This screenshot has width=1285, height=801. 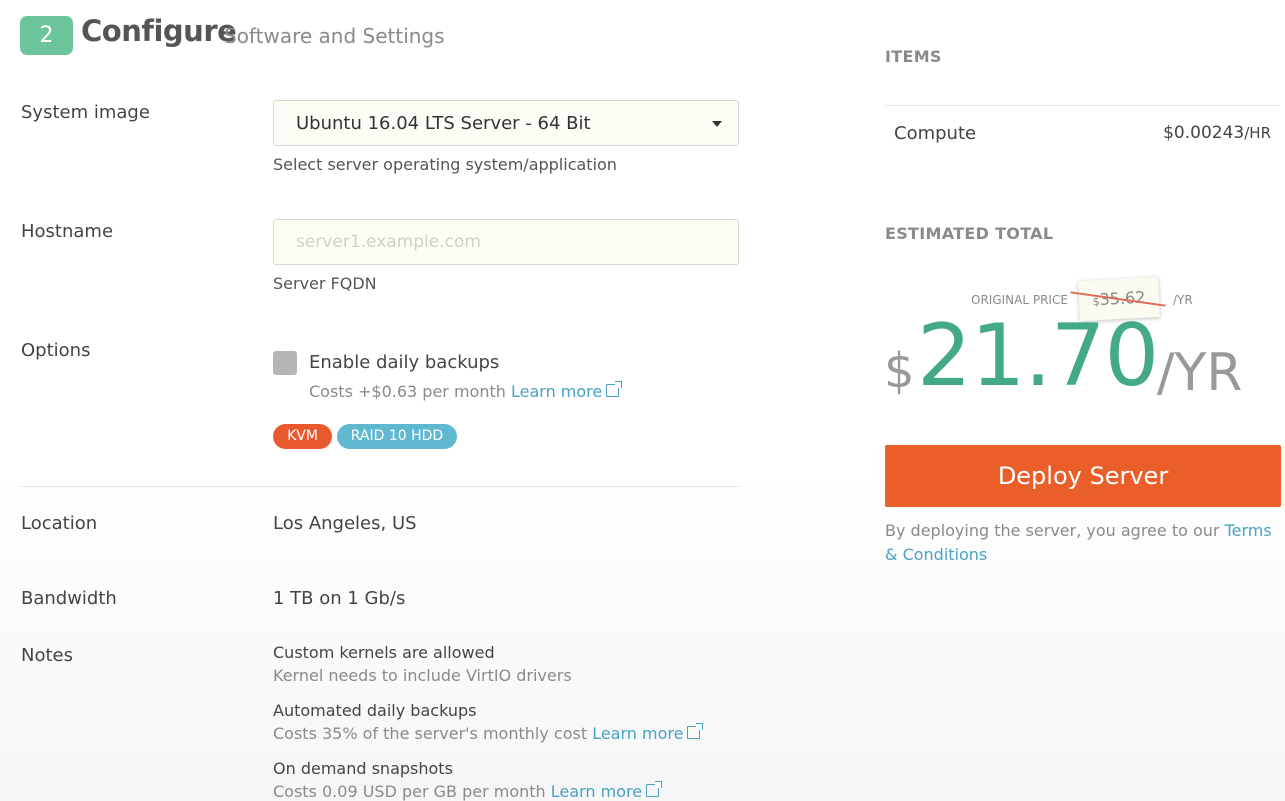 I want to click on step-number-badge: 2, so click(x=46, y=35).